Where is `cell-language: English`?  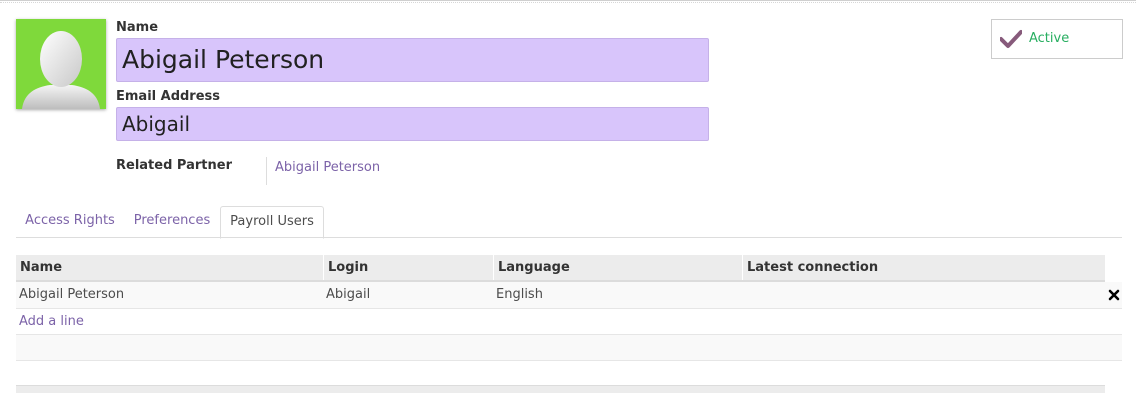 cell-language: English is located at coordinates (519, 294).